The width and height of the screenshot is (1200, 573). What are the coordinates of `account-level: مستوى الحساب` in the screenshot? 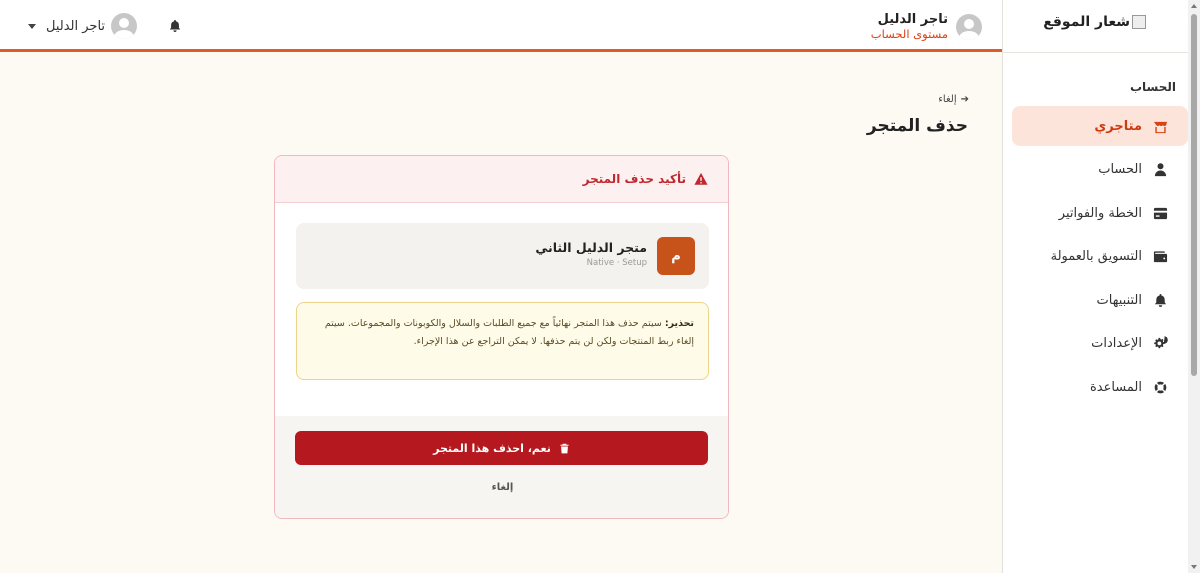 It's located at (909, 34).